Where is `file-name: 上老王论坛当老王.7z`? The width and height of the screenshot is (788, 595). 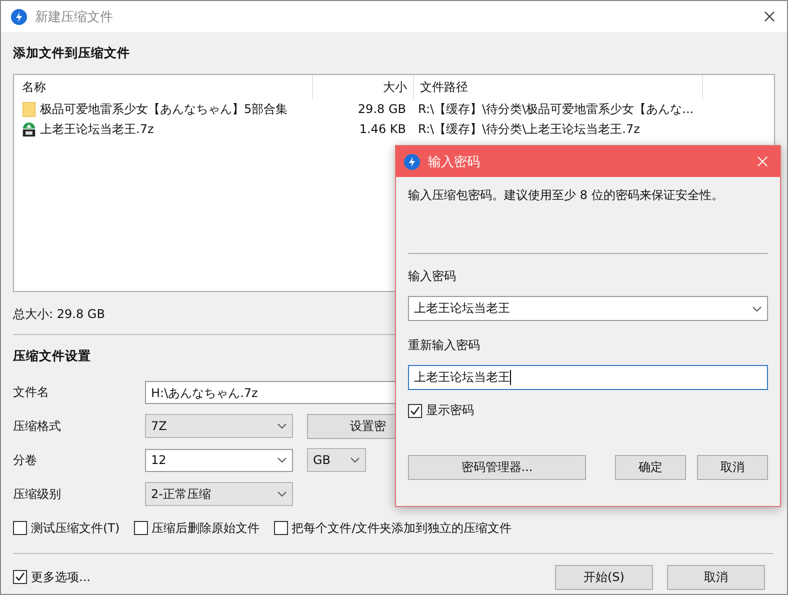
file-name: 上老王论坛当老王.7z is located at coordinates (97, 129).